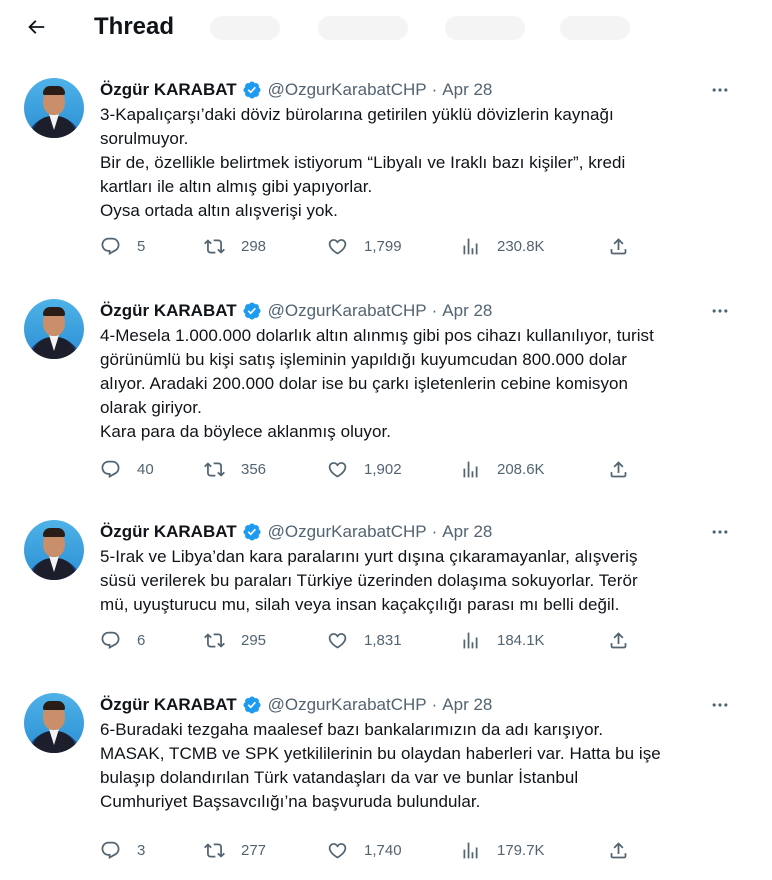 The height and width of the screenshot is (880, 772). I want to click on like-count: 1,740, so click(383, 850).